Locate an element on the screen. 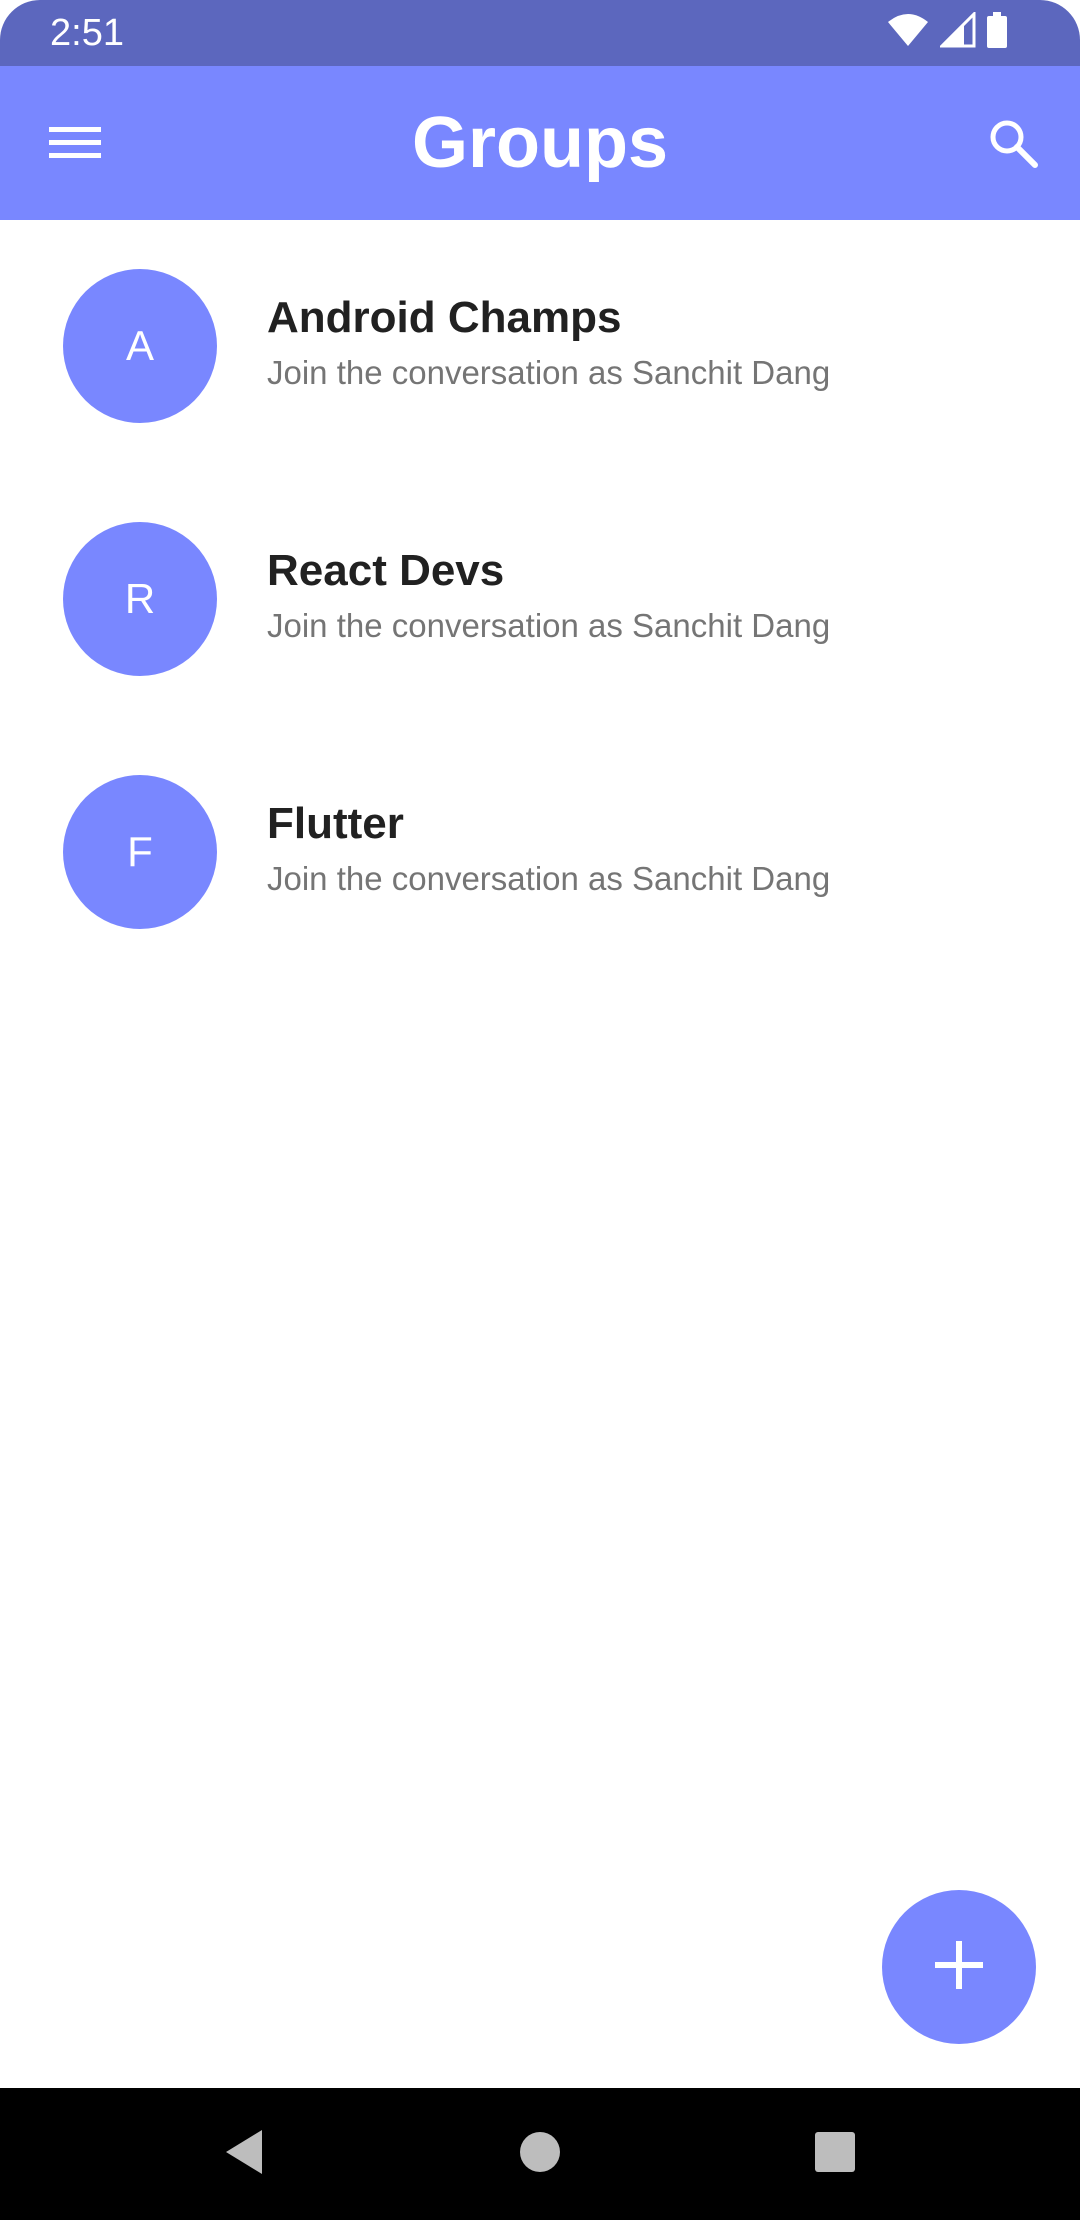  avatar: R is located at coordinates (140, 599).